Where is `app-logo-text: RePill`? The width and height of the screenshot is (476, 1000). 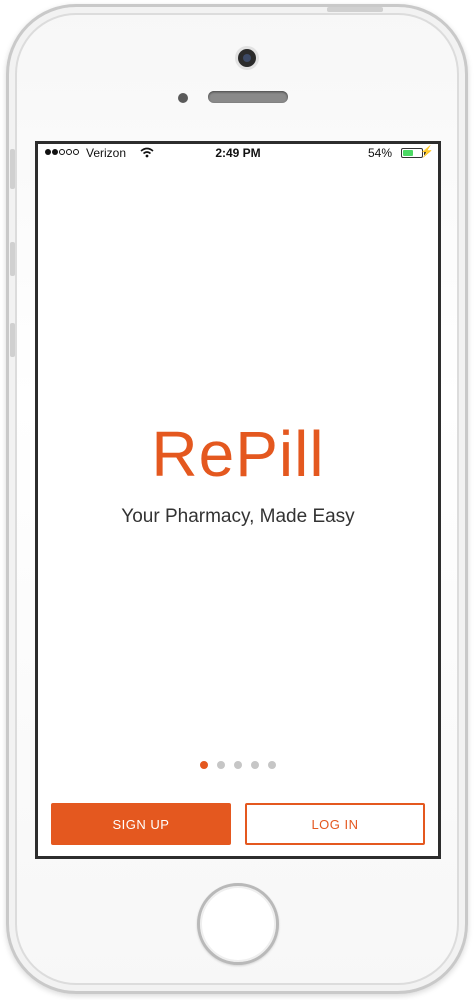 app-logo-text: RePill is located at coordinates (238, 454).